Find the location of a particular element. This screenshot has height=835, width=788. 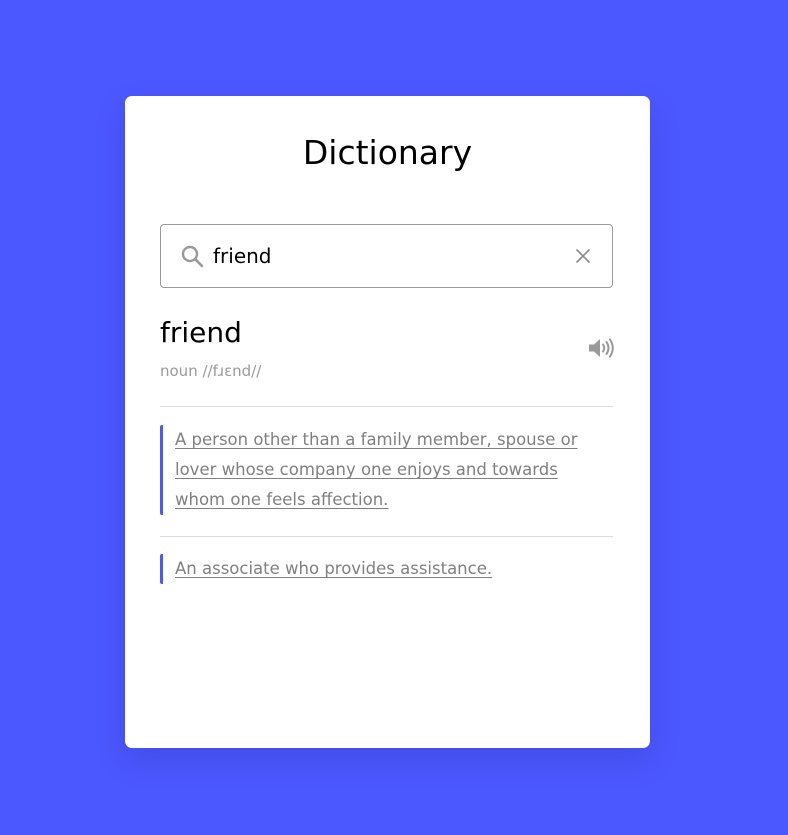

speaker-icon is located at coordinates (601, 348).